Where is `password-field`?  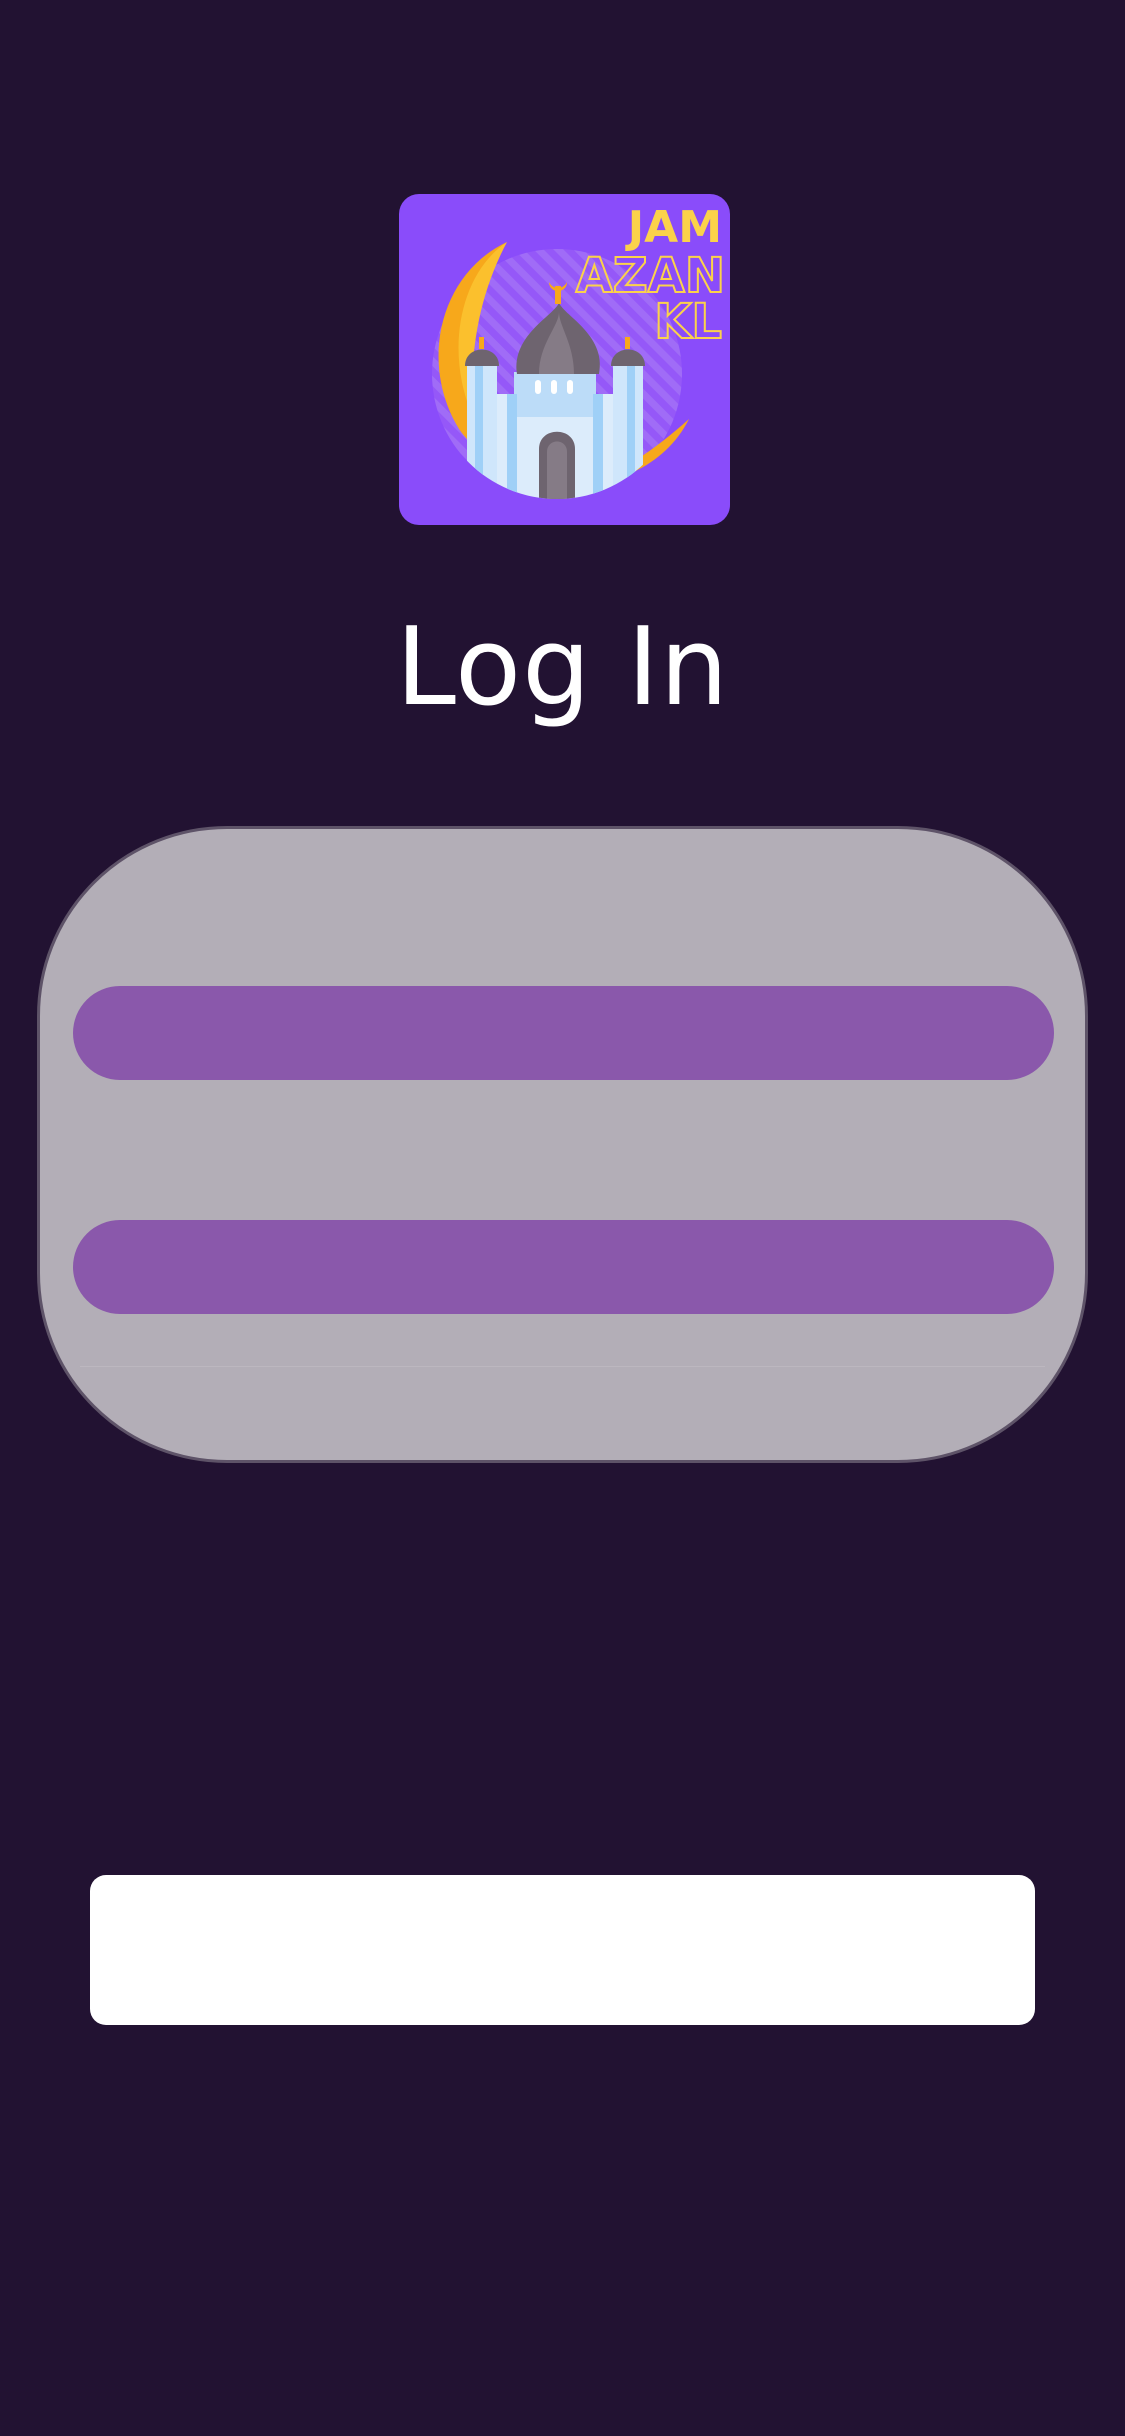
password-field is located at coordinates (563, 1267).